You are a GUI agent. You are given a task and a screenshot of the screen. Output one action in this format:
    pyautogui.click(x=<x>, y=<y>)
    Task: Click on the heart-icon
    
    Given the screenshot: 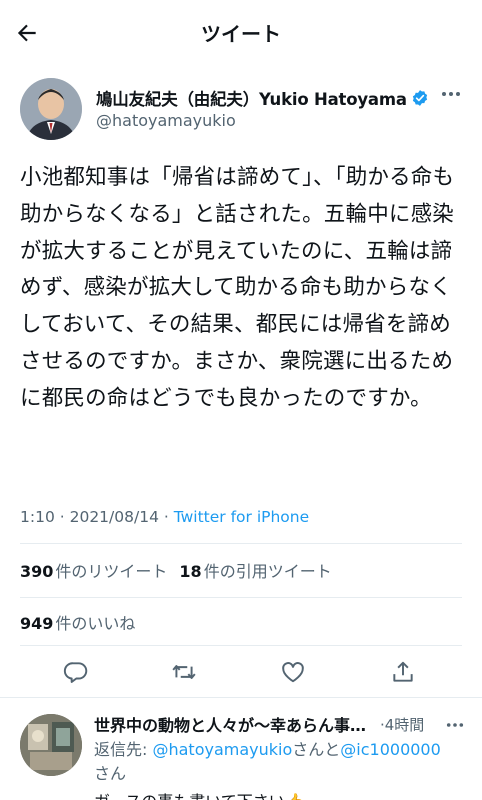 What is the action you would take?
    pyautogui.click(x=293, y=672)
    